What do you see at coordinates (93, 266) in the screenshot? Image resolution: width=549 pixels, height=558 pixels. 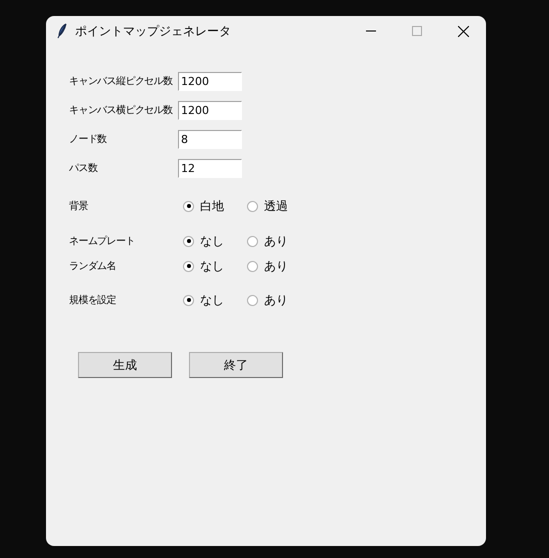 I see `option-label: ランダム名` at bounding box center [93, 266].